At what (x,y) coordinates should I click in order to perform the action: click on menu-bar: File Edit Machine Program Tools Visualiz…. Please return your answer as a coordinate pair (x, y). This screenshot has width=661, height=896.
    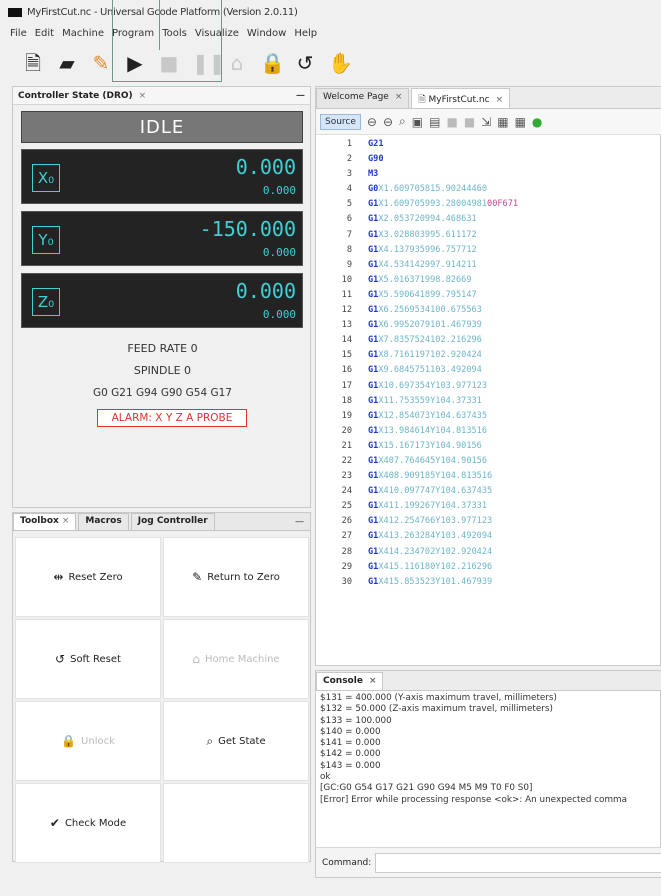
    Looking at the image, I should click on (330, 33).